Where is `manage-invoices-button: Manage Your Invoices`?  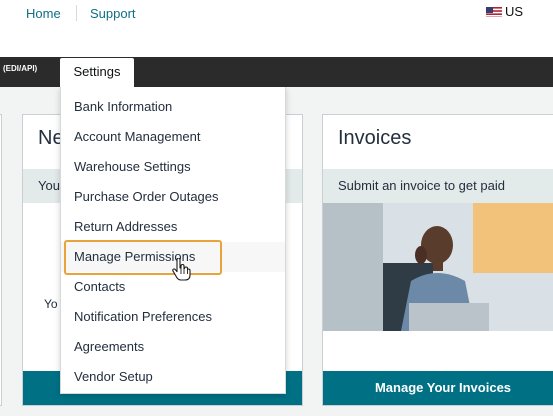 manage-invoices-button: Manage Your Invoices is located at coordinates (438, 388).